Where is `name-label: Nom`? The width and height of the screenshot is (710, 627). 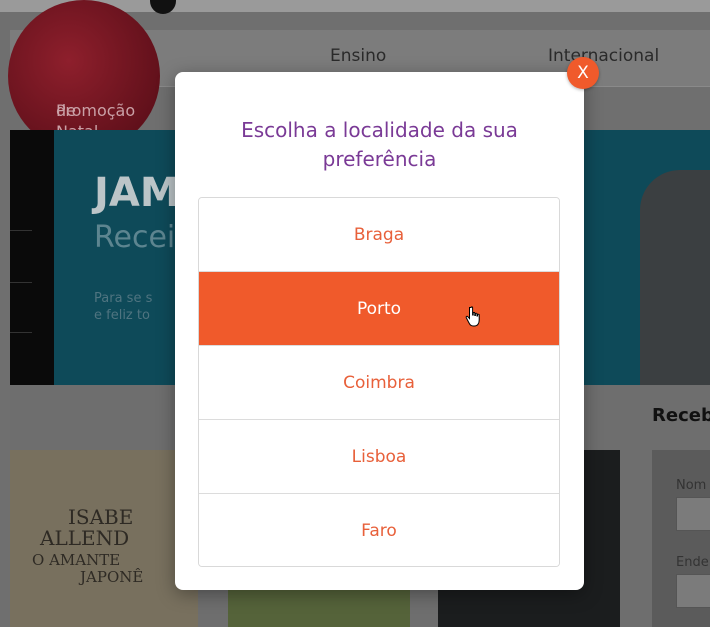 name-label: Nom is located at coordinates (691, 485).